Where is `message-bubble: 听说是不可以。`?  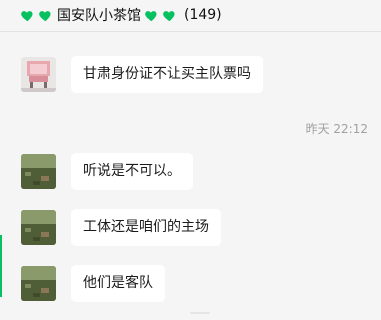 message-bubble: 听说是不可以。 is located at coordinates (132, 171).